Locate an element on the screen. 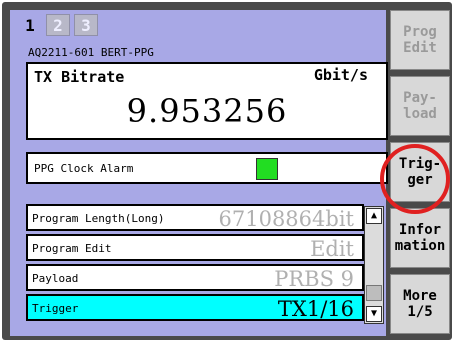 The width and height of the screenshot is (455, 347). list-row-trigger: Trigger TX1/16 is located at coordinates (195, 307).